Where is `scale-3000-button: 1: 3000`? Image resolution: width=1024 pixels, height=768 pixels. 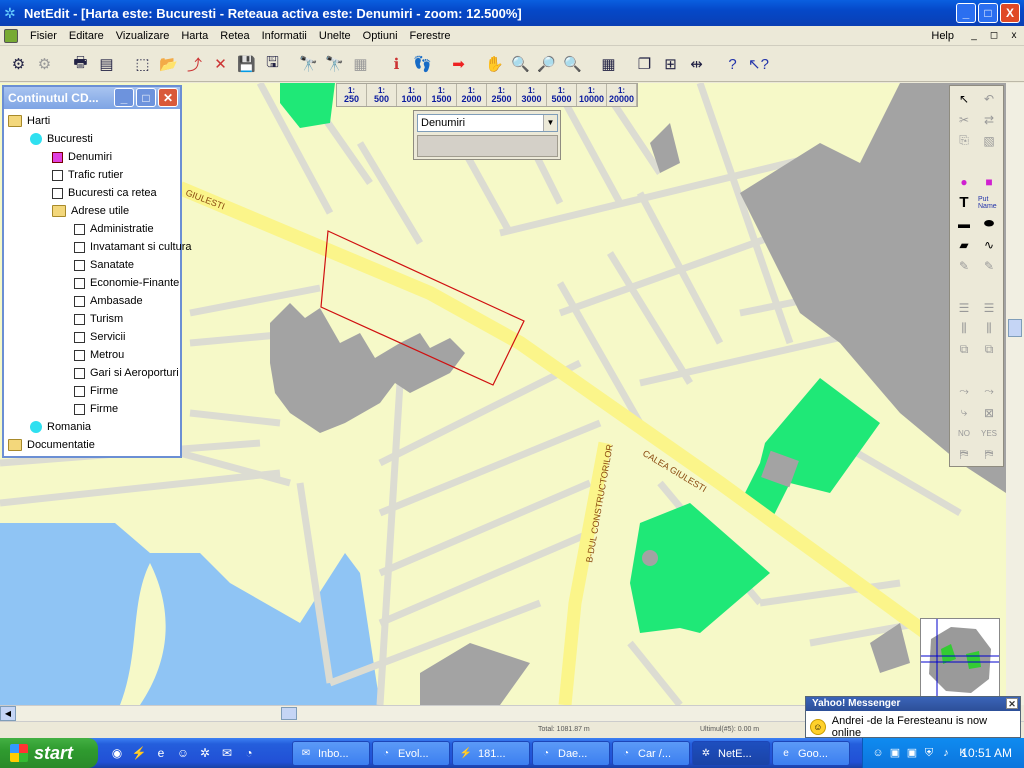
scale-3000-button: 1: 3000 is located at coordinates (532, 95).